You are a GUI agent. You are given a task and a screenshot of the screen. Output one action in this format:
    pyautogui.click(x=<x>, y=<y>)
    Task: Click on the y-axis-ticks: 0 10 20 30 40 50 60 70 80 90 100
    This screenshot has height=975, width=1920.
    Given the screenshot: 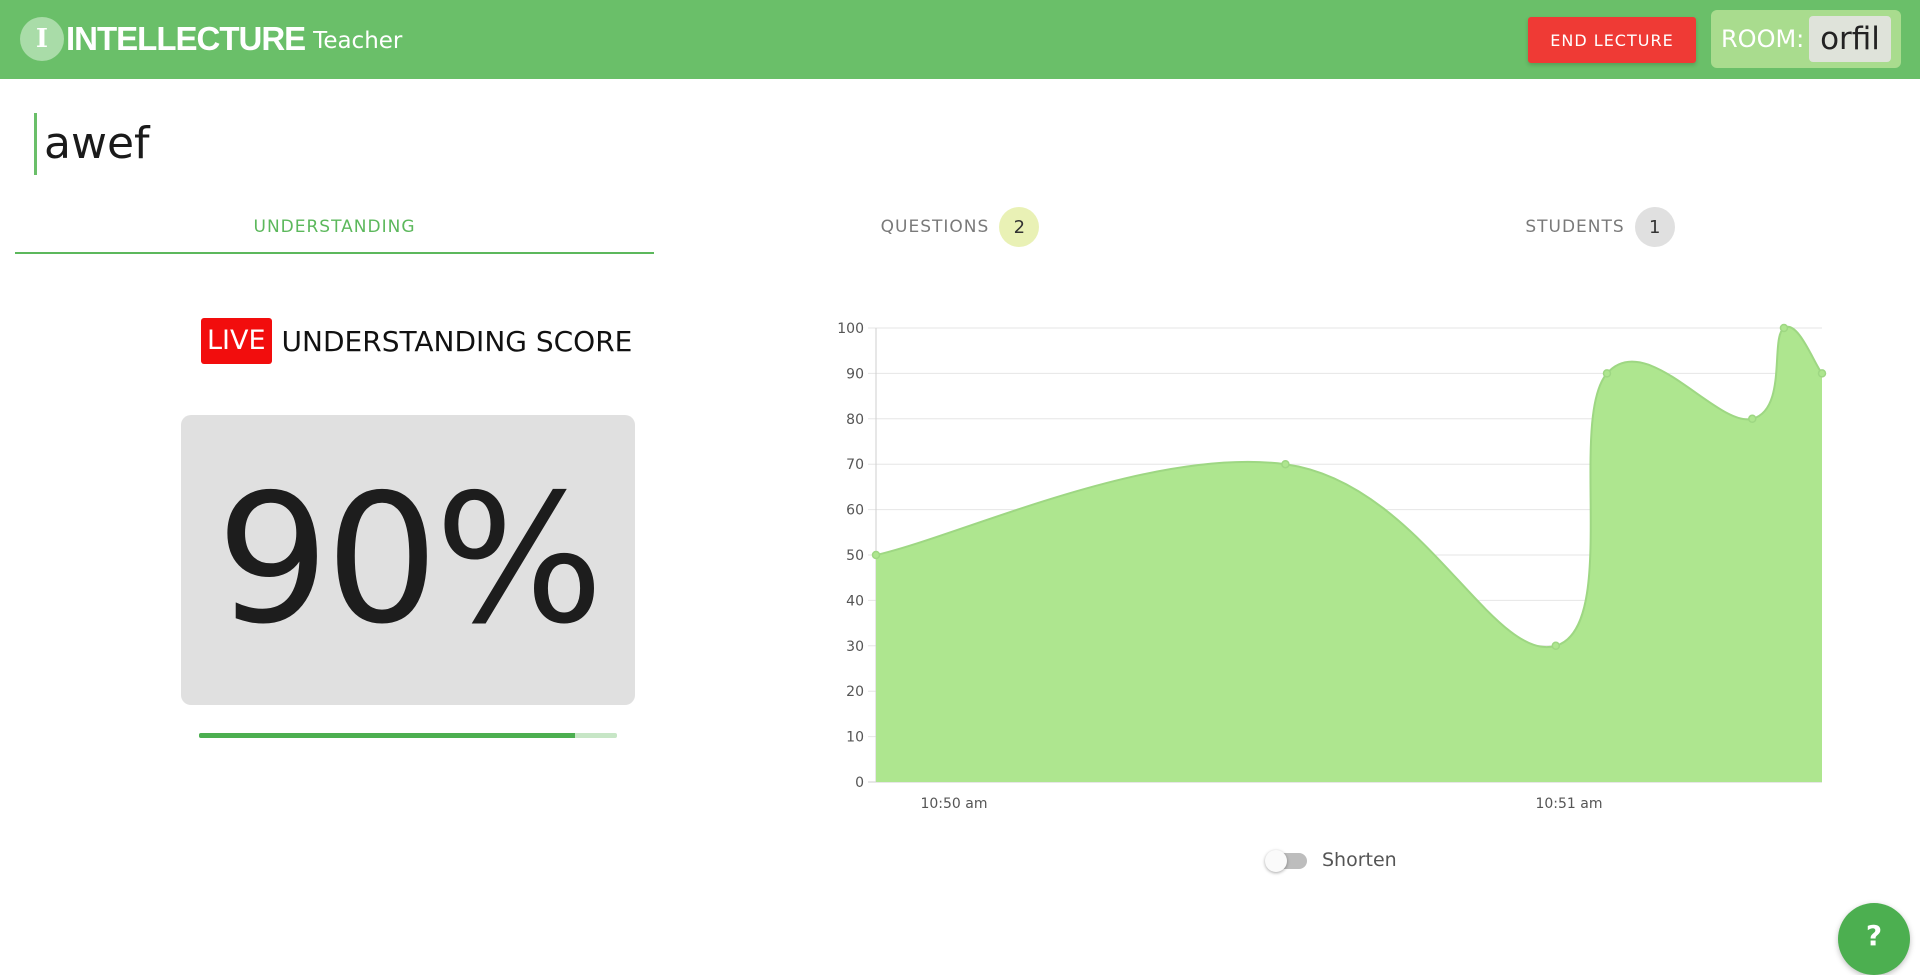 What is the action you would take?
    pyautogui.click(x=850, y=556)
    